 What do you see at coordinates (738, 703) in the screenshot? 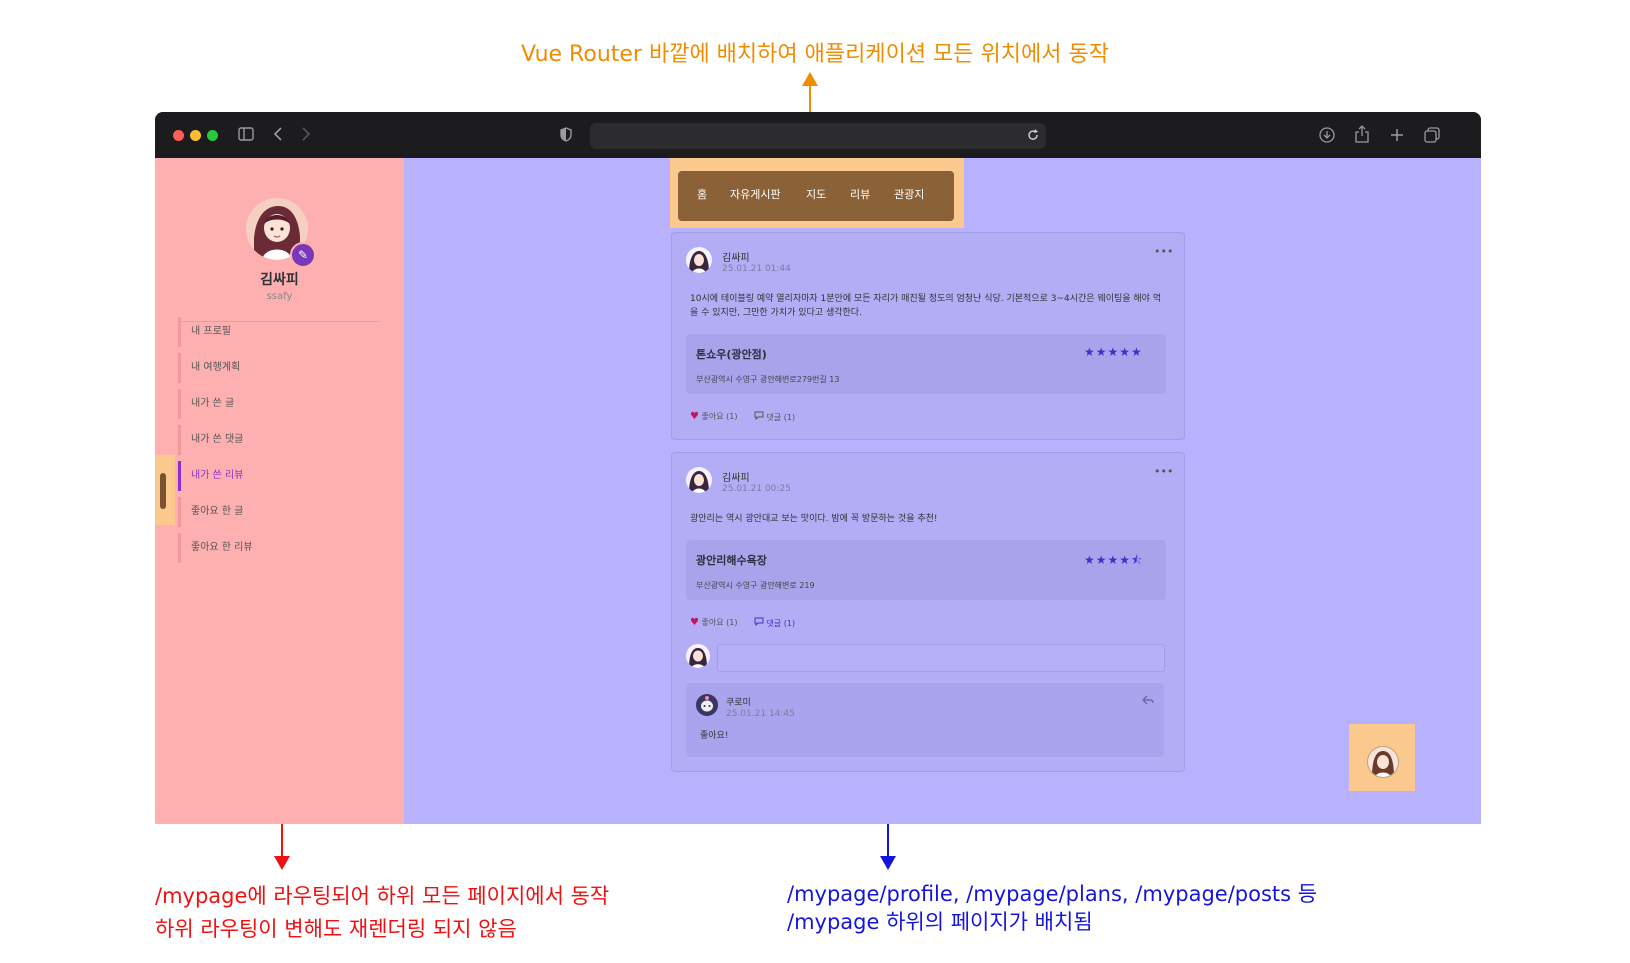
I see `comment-author: 쿠로미` at bounding box center [738, 703].